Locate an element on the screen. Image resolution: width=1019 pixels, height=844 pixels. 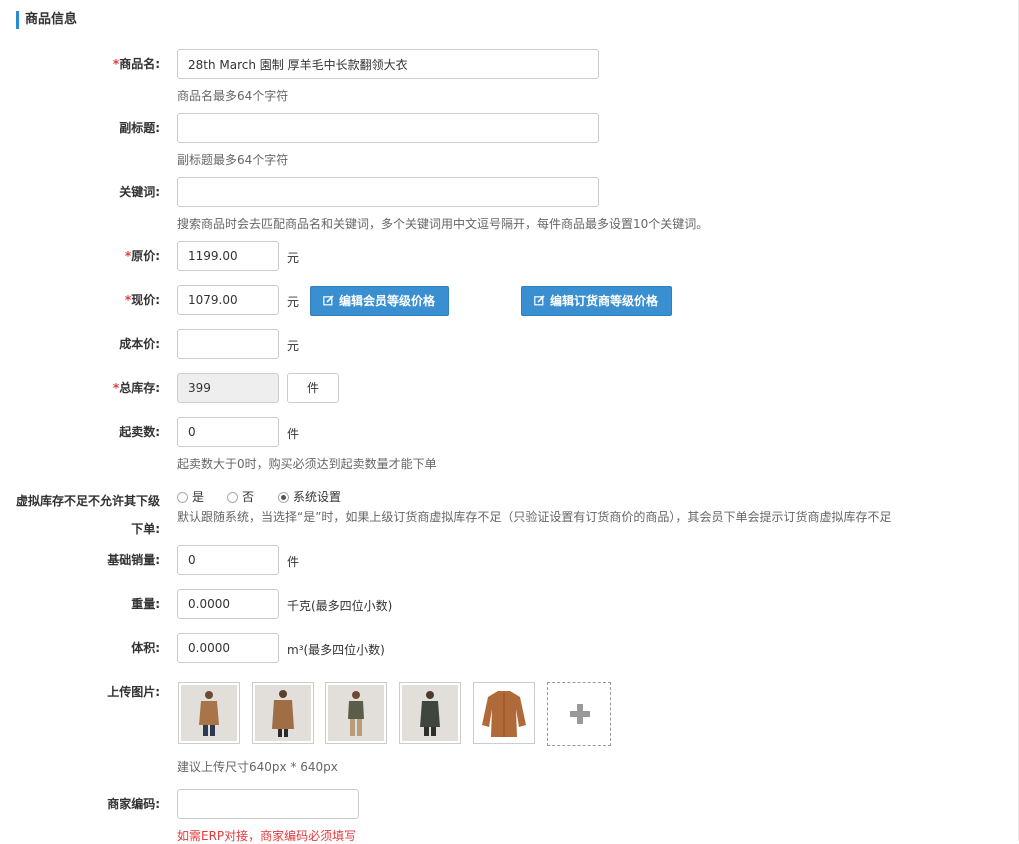
total-stock-label: *总库存: is located at coordinates (136, 388).